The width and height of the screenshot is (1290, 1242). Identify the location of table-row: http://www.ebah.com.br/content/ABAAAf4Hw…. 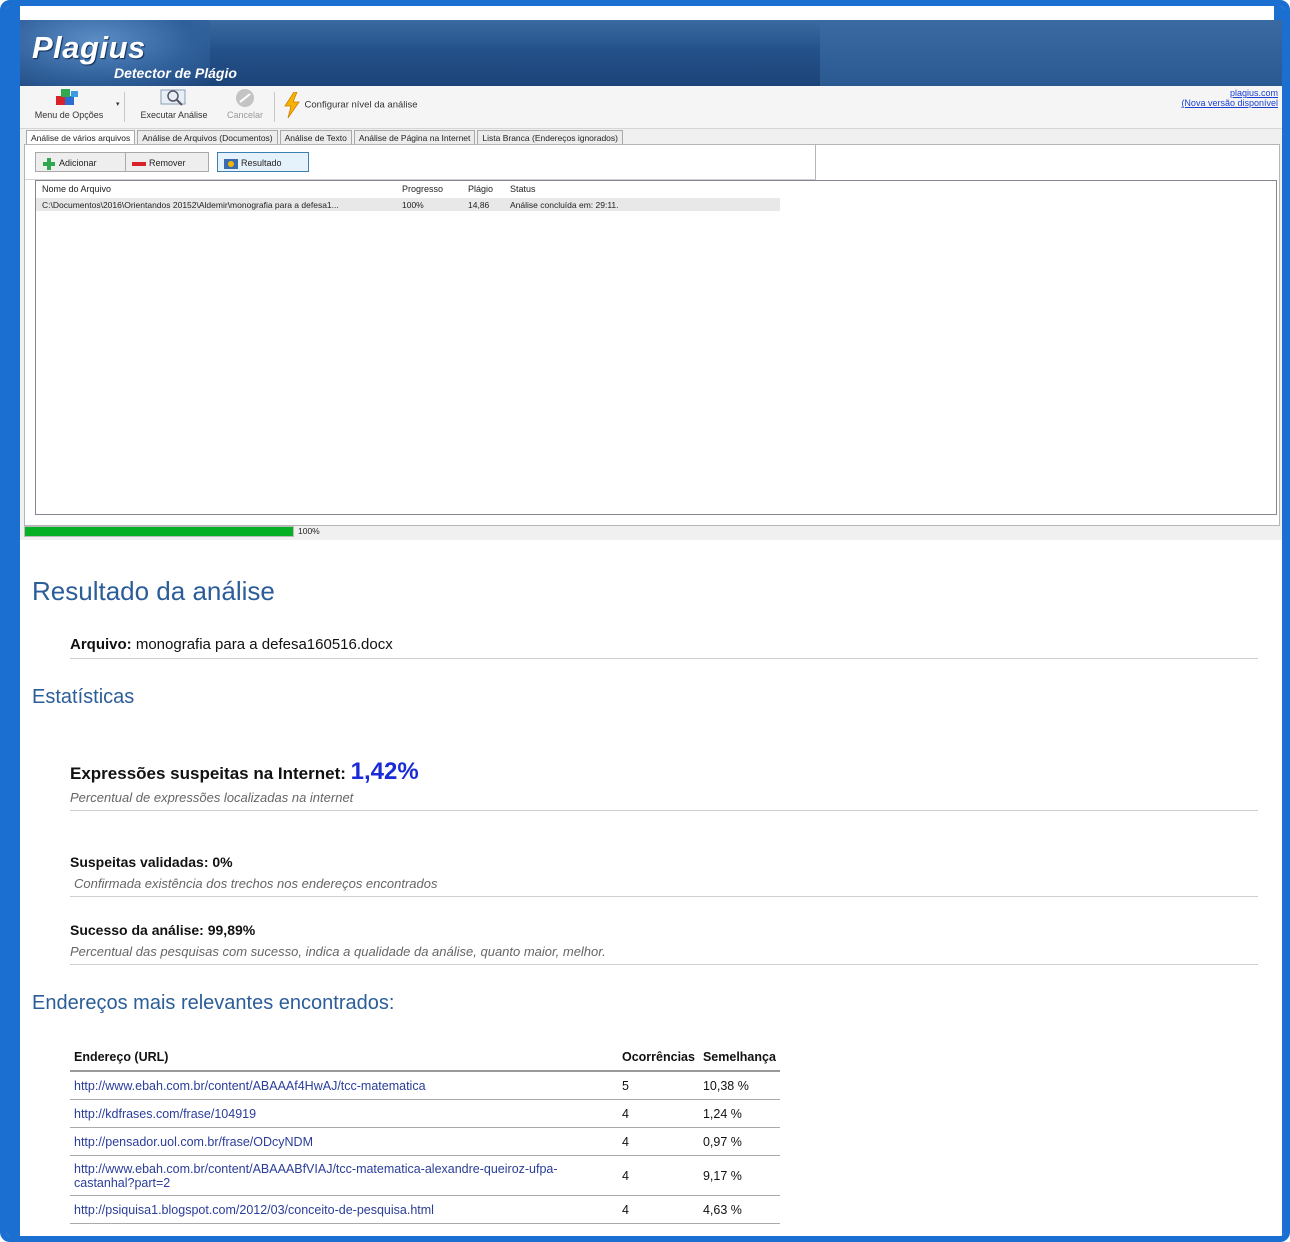
(425, 1085).